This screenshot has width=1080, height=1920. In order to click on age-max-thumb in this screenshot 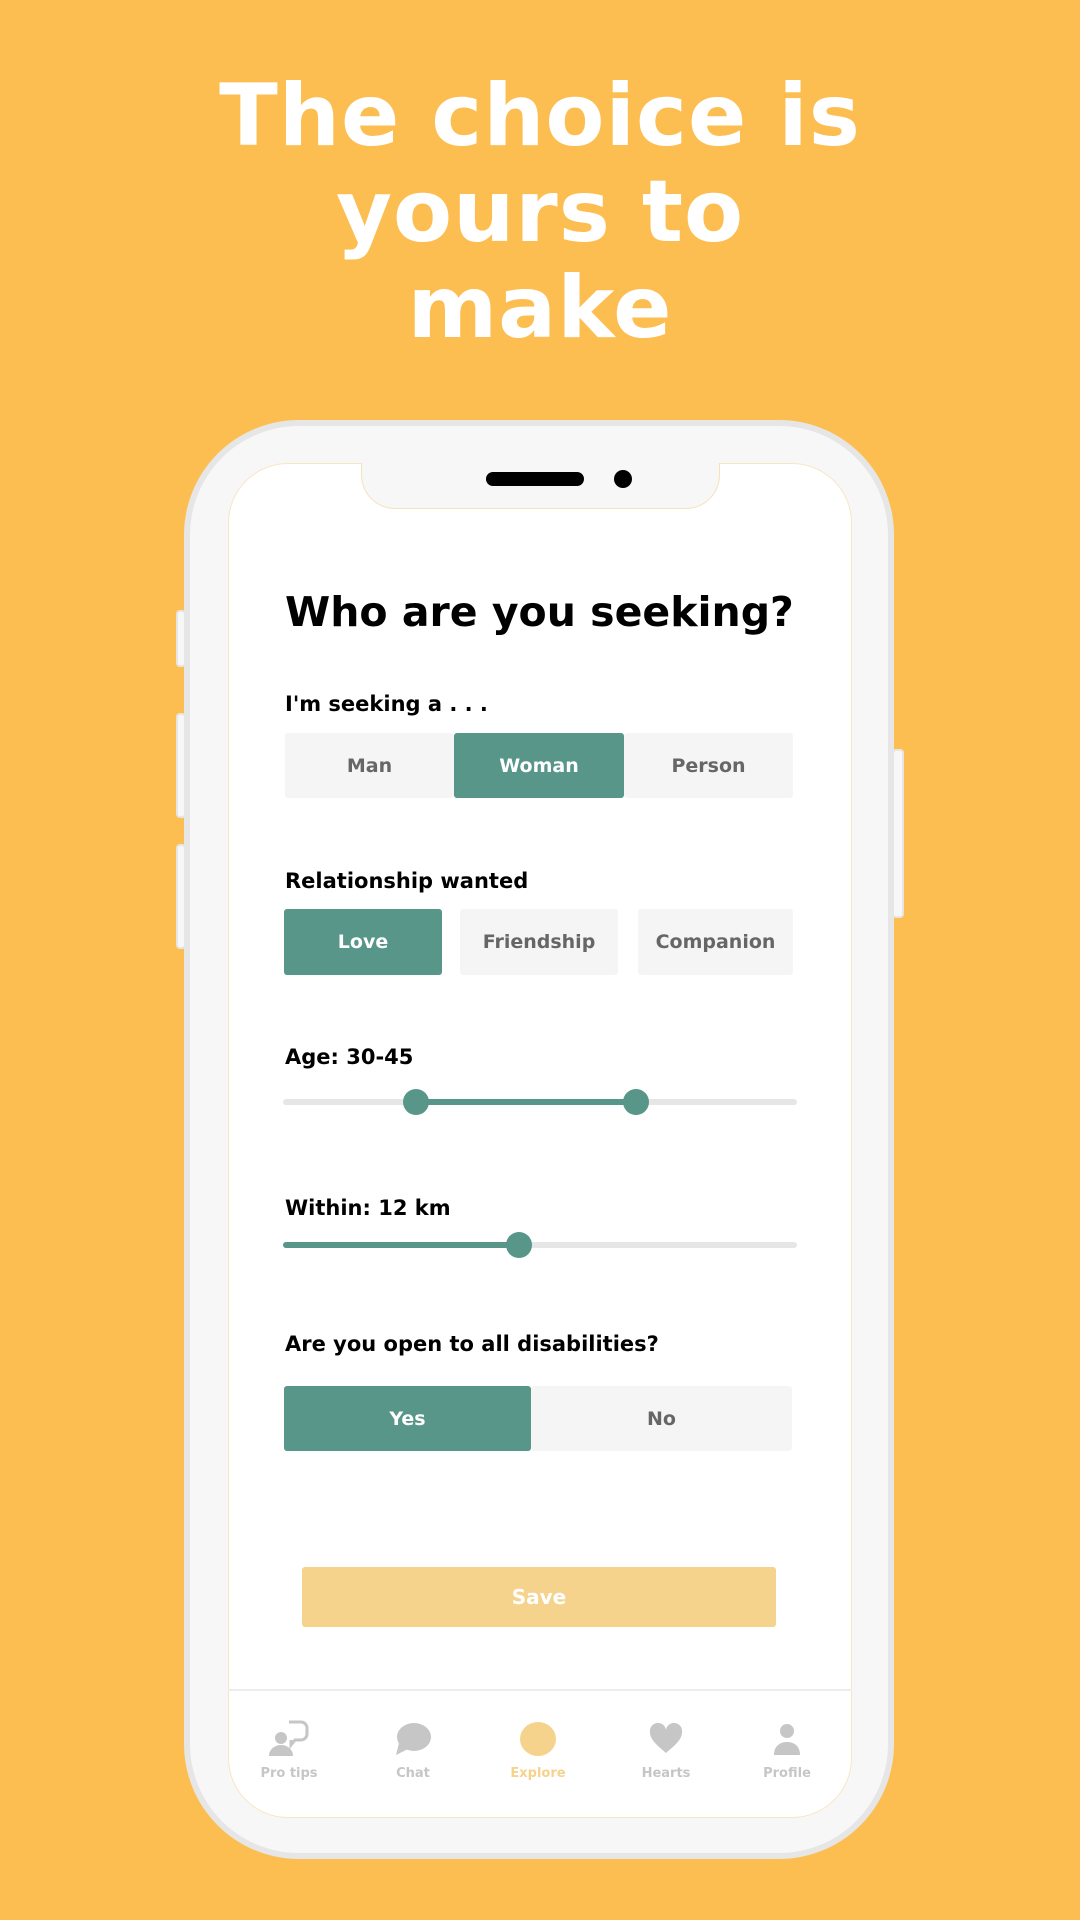, I will do `click(636, 1102)`.